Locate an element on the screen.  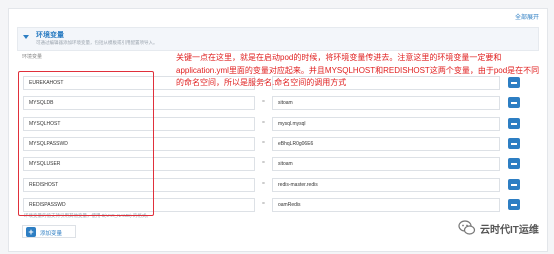
env-value-input: mysql.mysql is located at coordinates (386, 124).